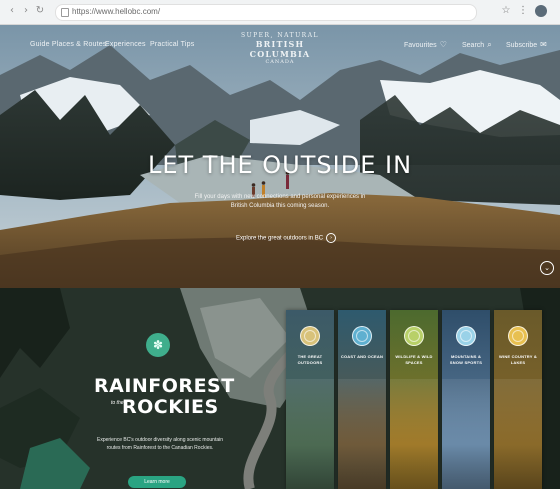  I want to click on search-link: Search ⌕, so click(477, 45).